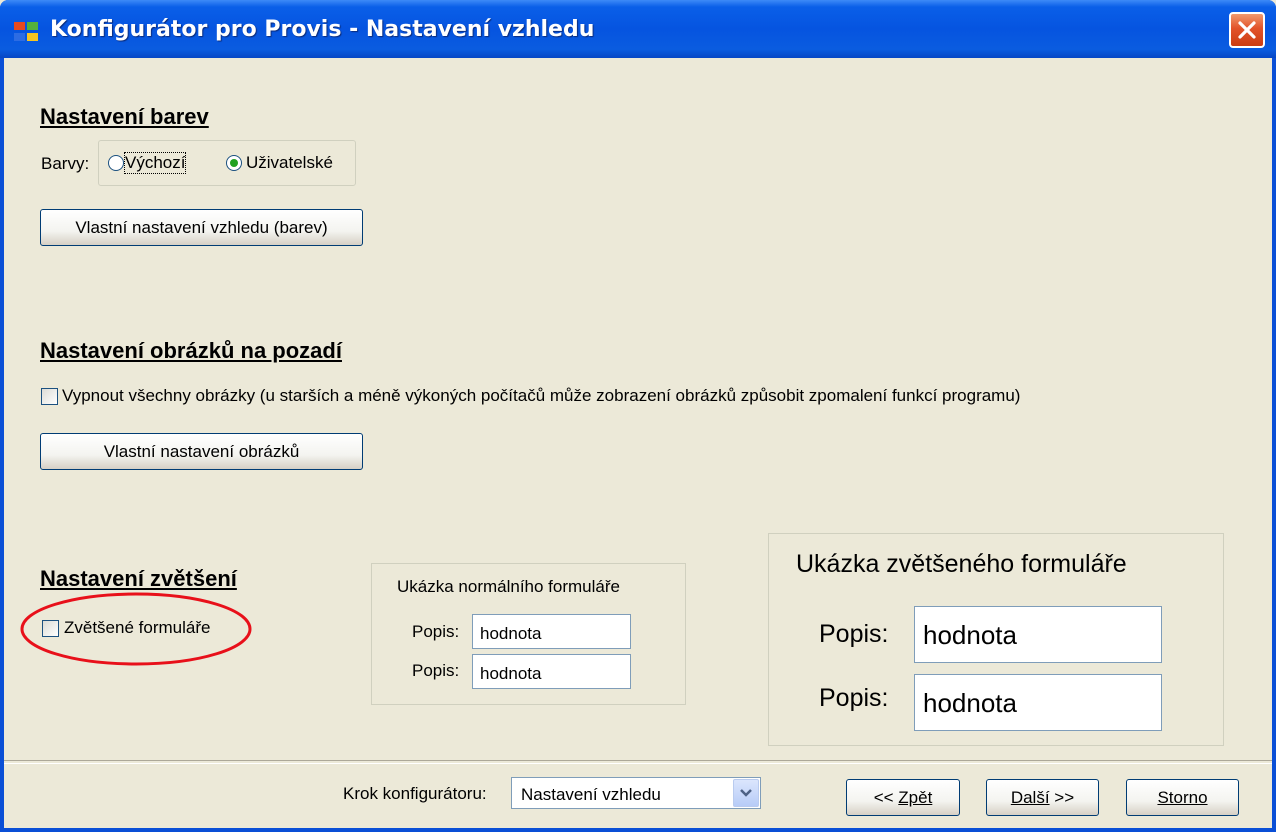  What do you see at coordinates (289, 163) in the screenshot?
I see `radio-custom-label: Uživatelské` at bounding box center [289, 163].